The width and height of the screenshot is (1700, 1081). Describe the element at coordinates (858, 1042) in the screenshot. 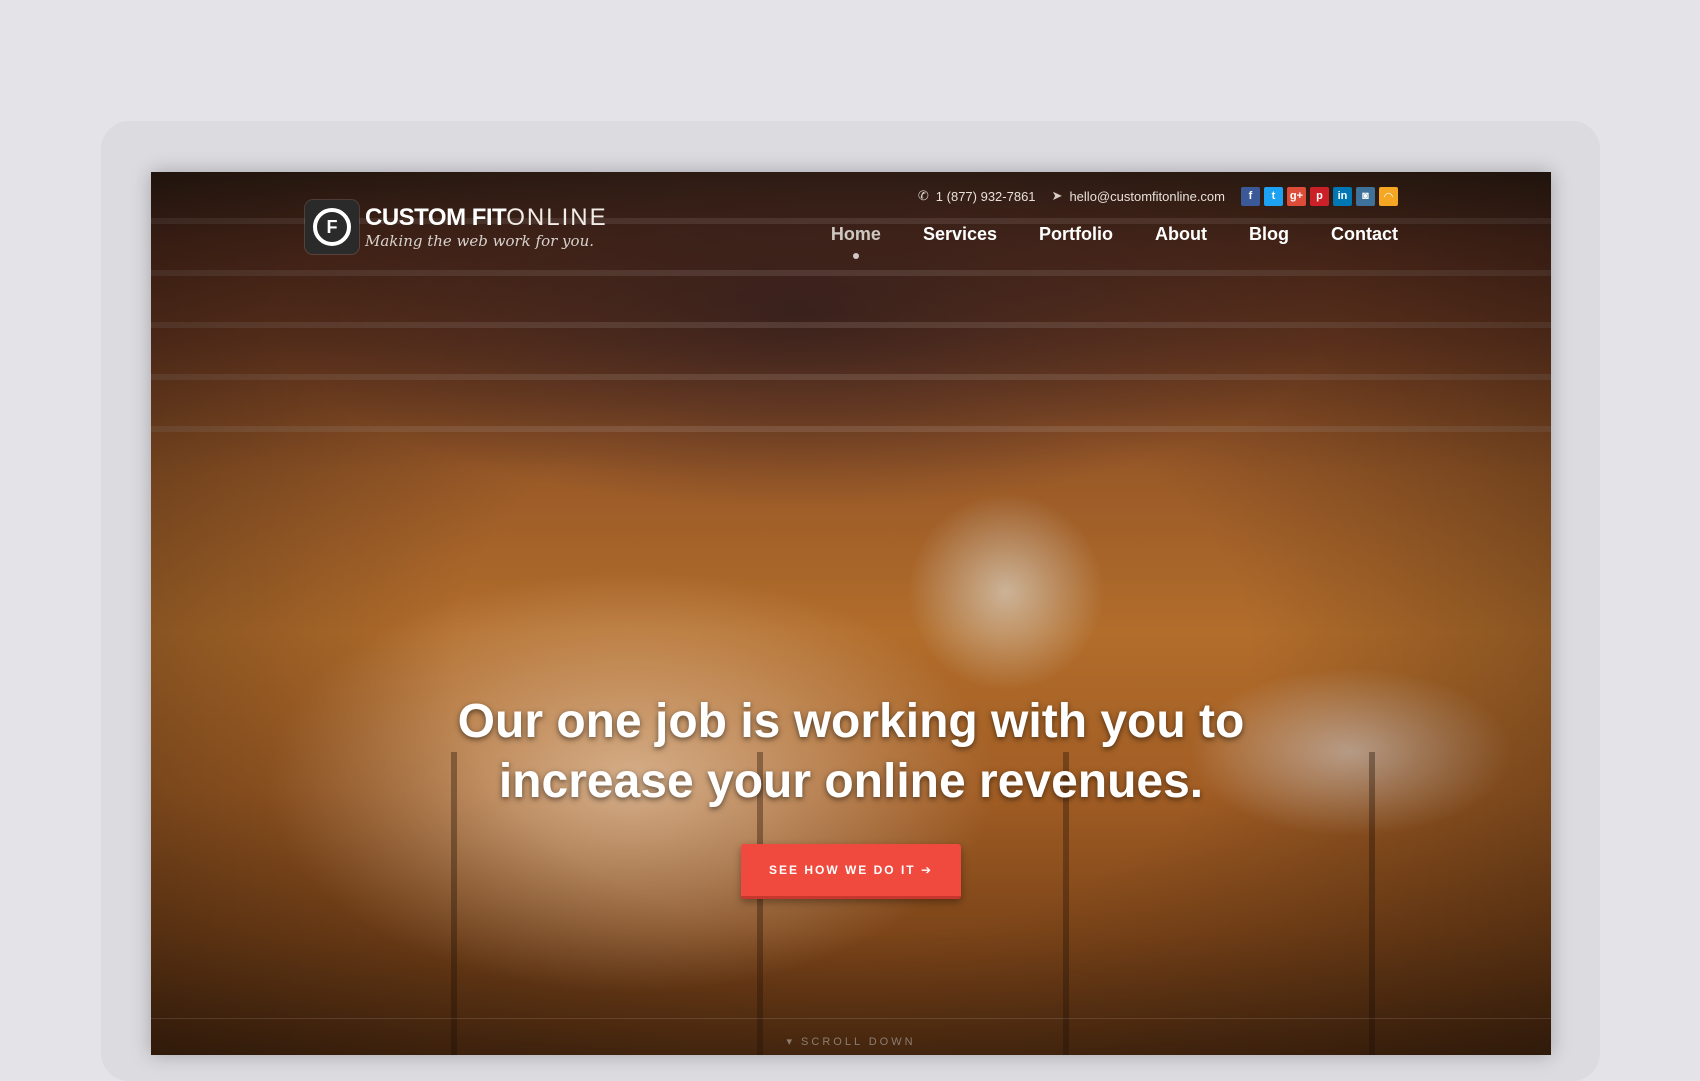

I see `scroll-down-label: SCROLL DOWN` at that location.